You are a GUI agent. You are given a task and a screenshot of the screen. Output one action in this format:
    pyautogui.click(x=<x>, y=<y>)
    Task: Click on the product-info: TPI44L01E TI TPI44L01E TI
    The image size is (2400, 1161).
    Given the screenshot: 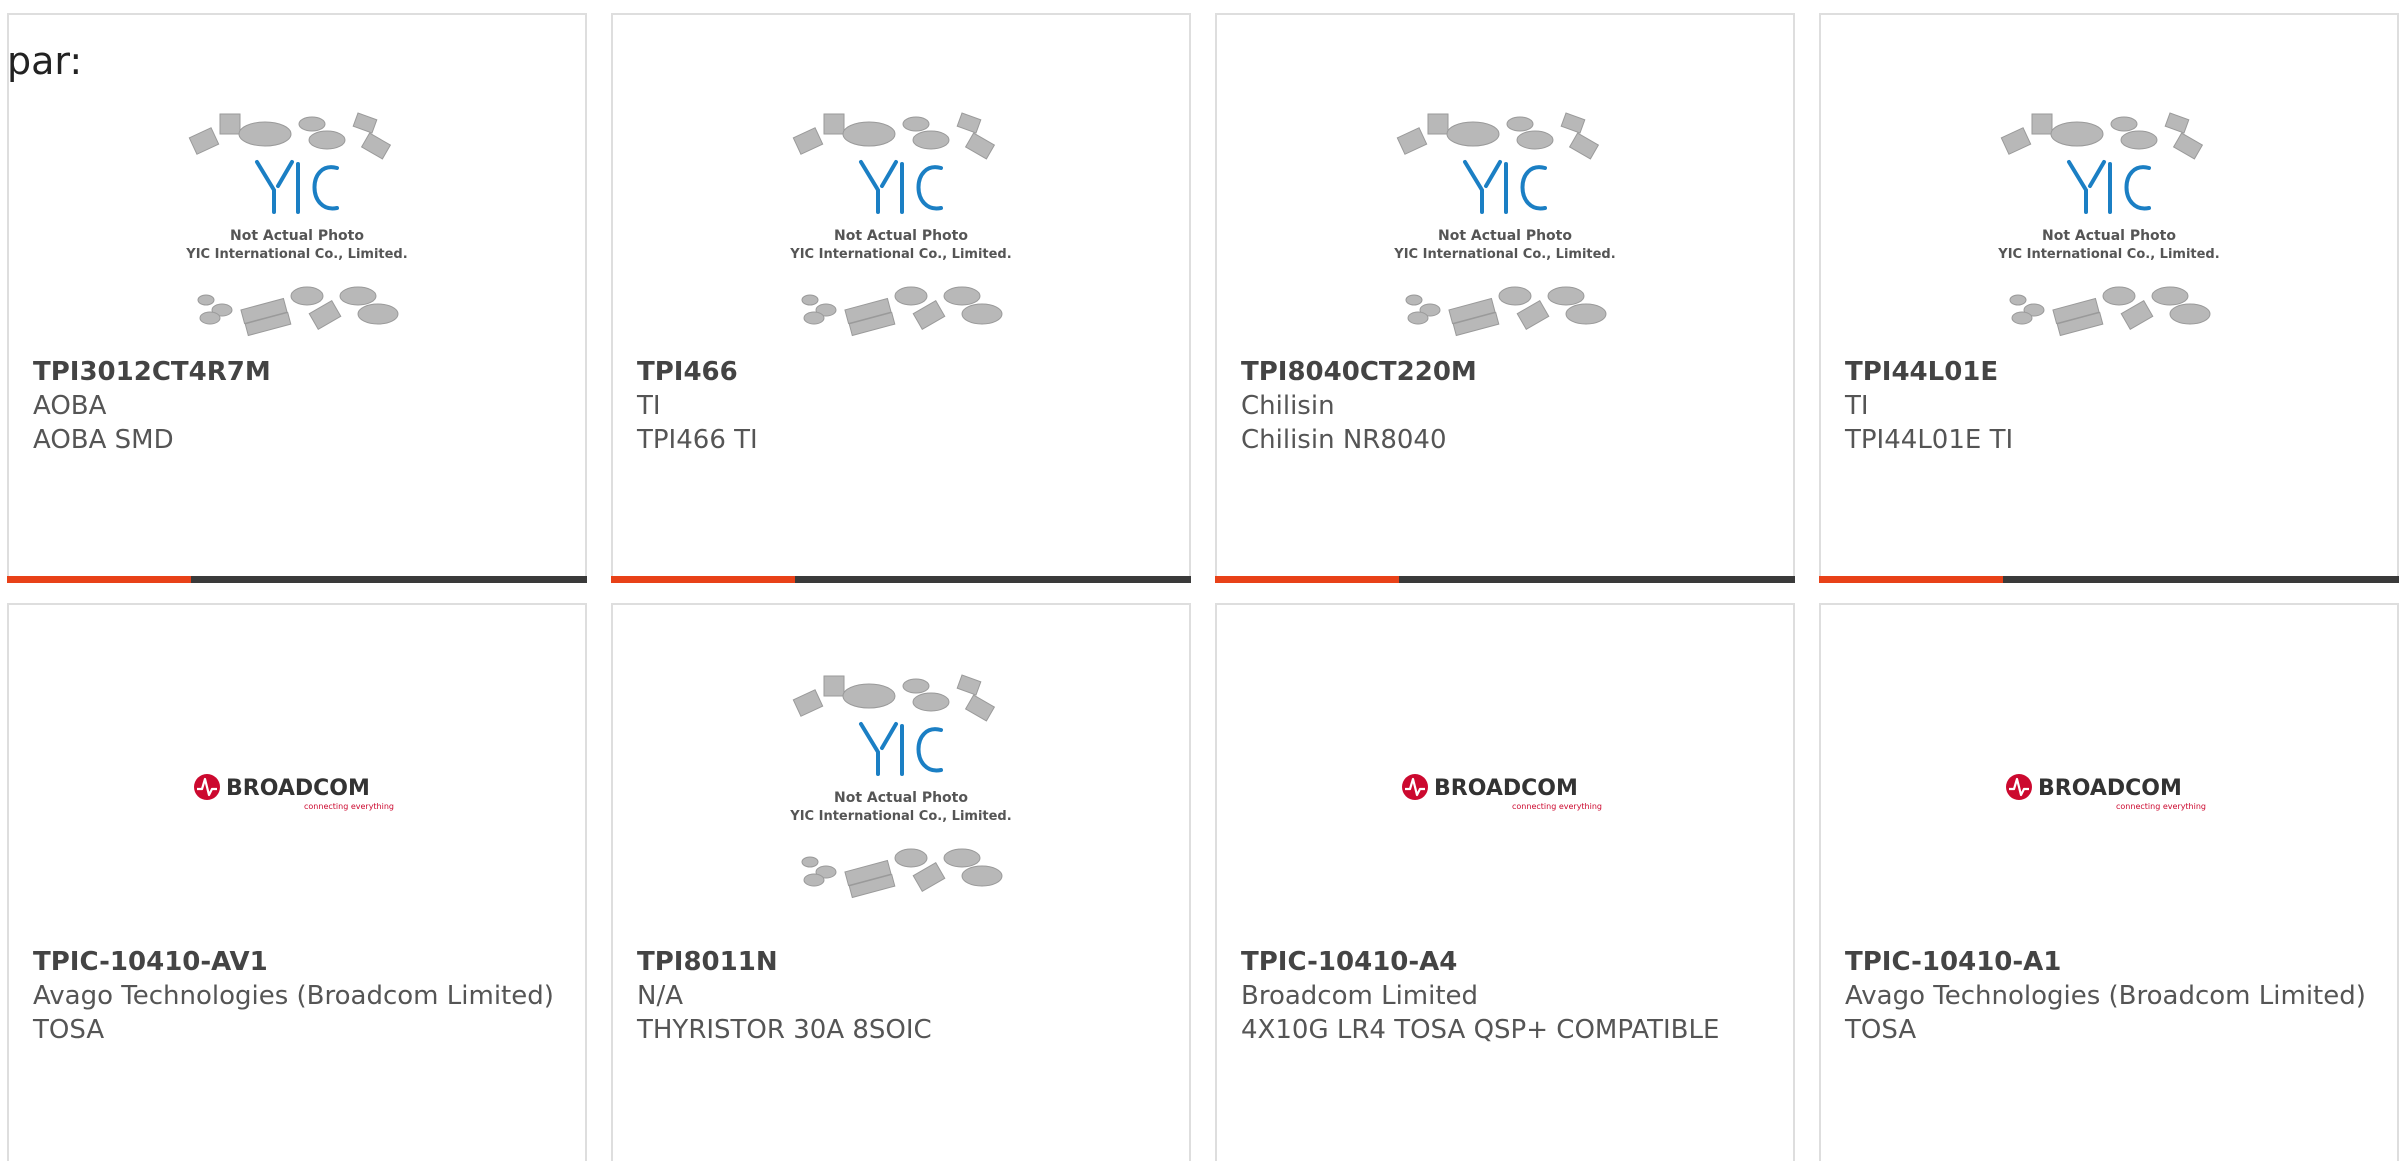 What is the action you would take?
    pyautogui.click(x=2109, y=406)
    